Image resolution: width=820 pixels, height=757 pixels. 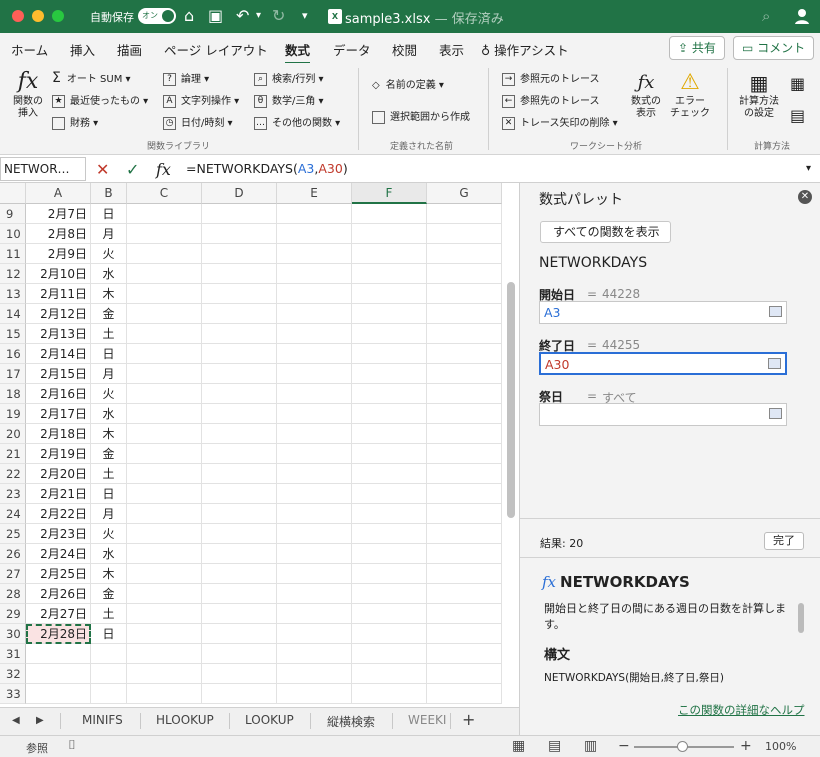 I want to click on page-layout-view-icon: ▤, so click(x=554, y=746).